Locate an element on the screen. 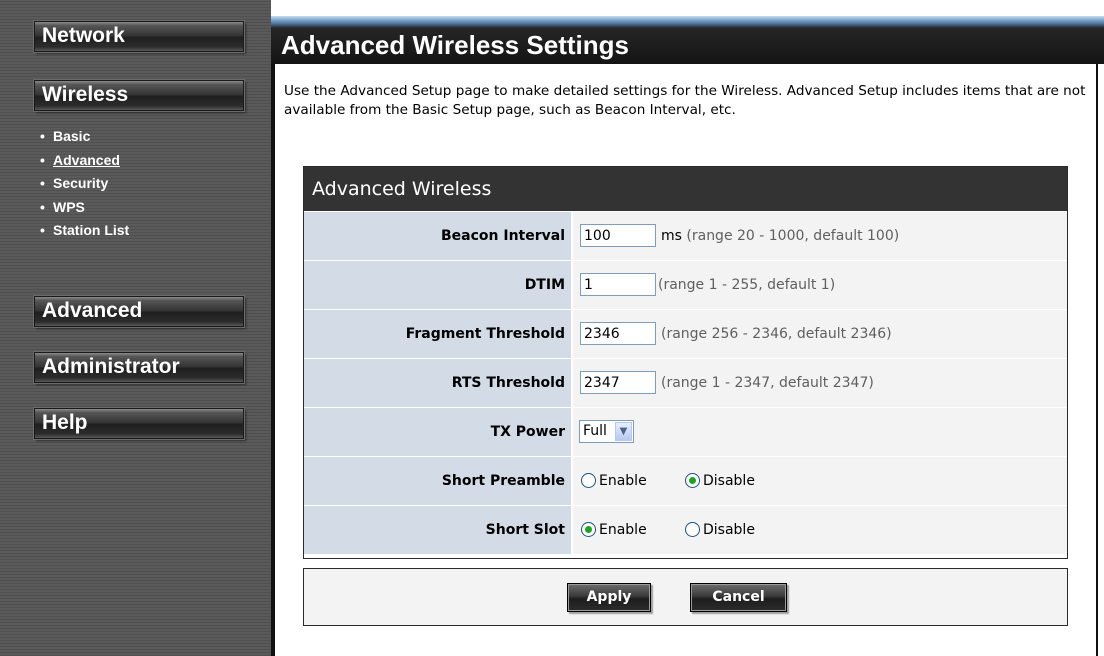 The height and width of the screenshot is (656, 1104). nav-network-button: Network is located at coordinates (139, 36).